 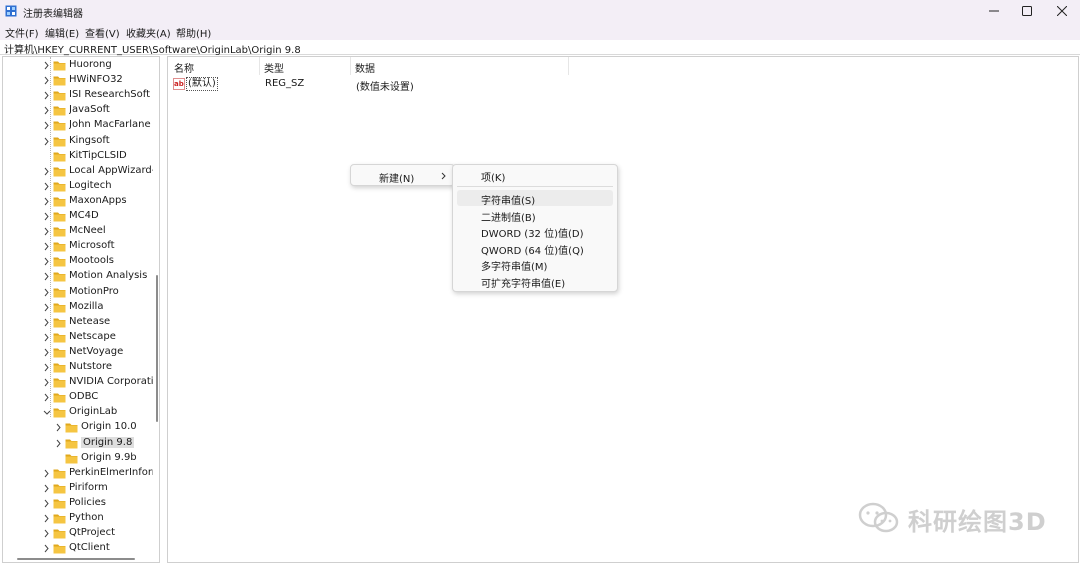 I want to click on tree-item: QtClient, so click(x=78, y=548).